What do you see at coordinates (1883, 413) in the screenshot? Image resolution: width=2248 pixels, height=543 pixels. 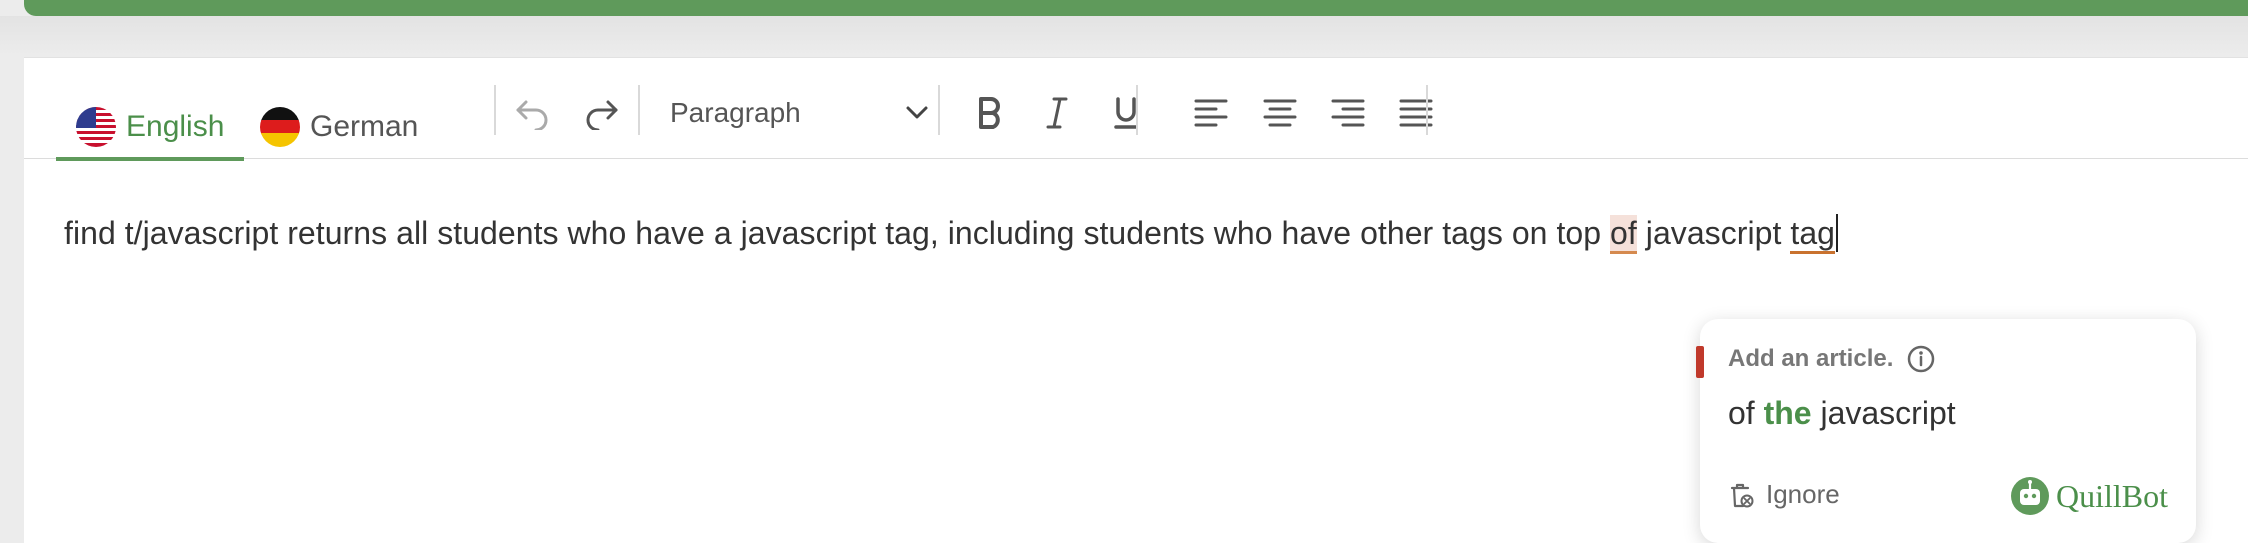 I see `suggestion-after: javascript` at bounding box center [1883, 413].